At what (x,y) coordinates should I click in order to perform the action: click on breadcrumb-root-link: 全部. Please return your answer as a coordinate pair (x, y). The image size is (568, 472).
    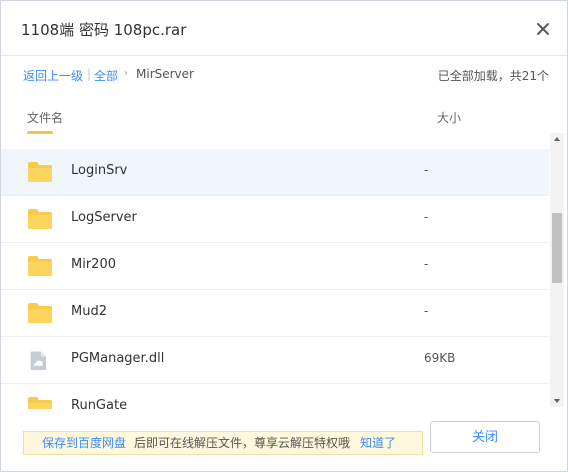
    Looking at the image, I should click on (106, 75).